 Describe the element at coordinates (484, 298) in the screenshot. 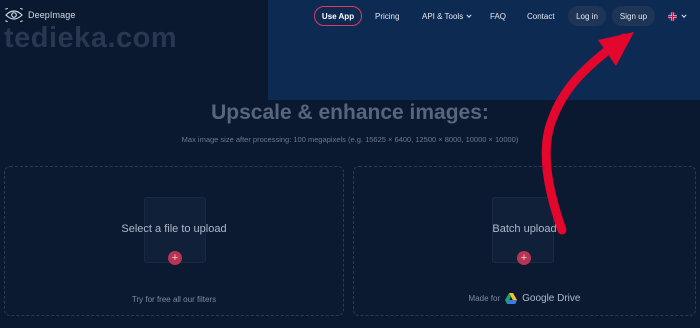

I see `made-for-text: Made for` at that location.